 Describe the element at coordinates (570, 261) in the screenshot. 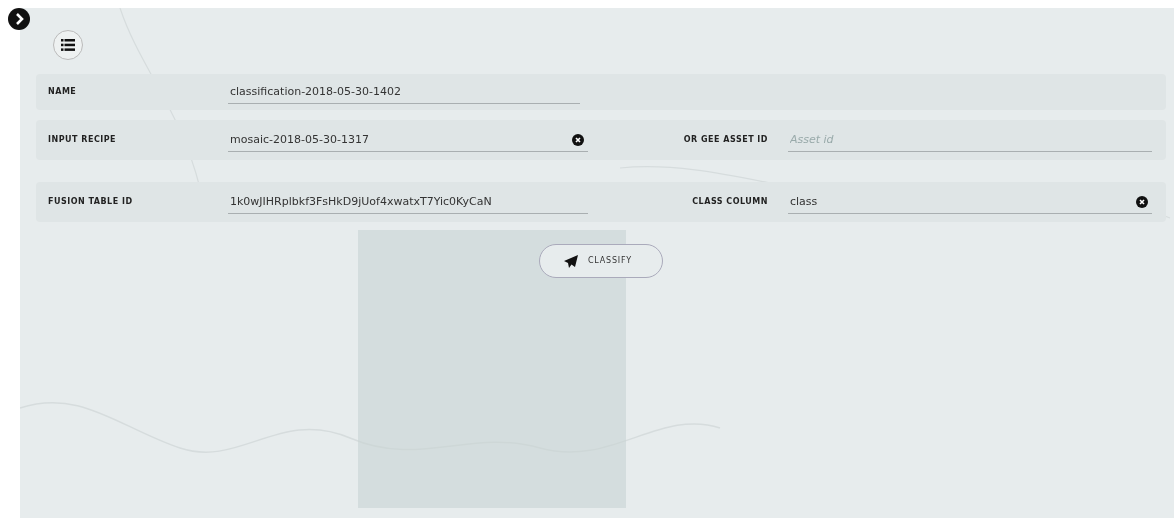

I see `send-icon` at that location.